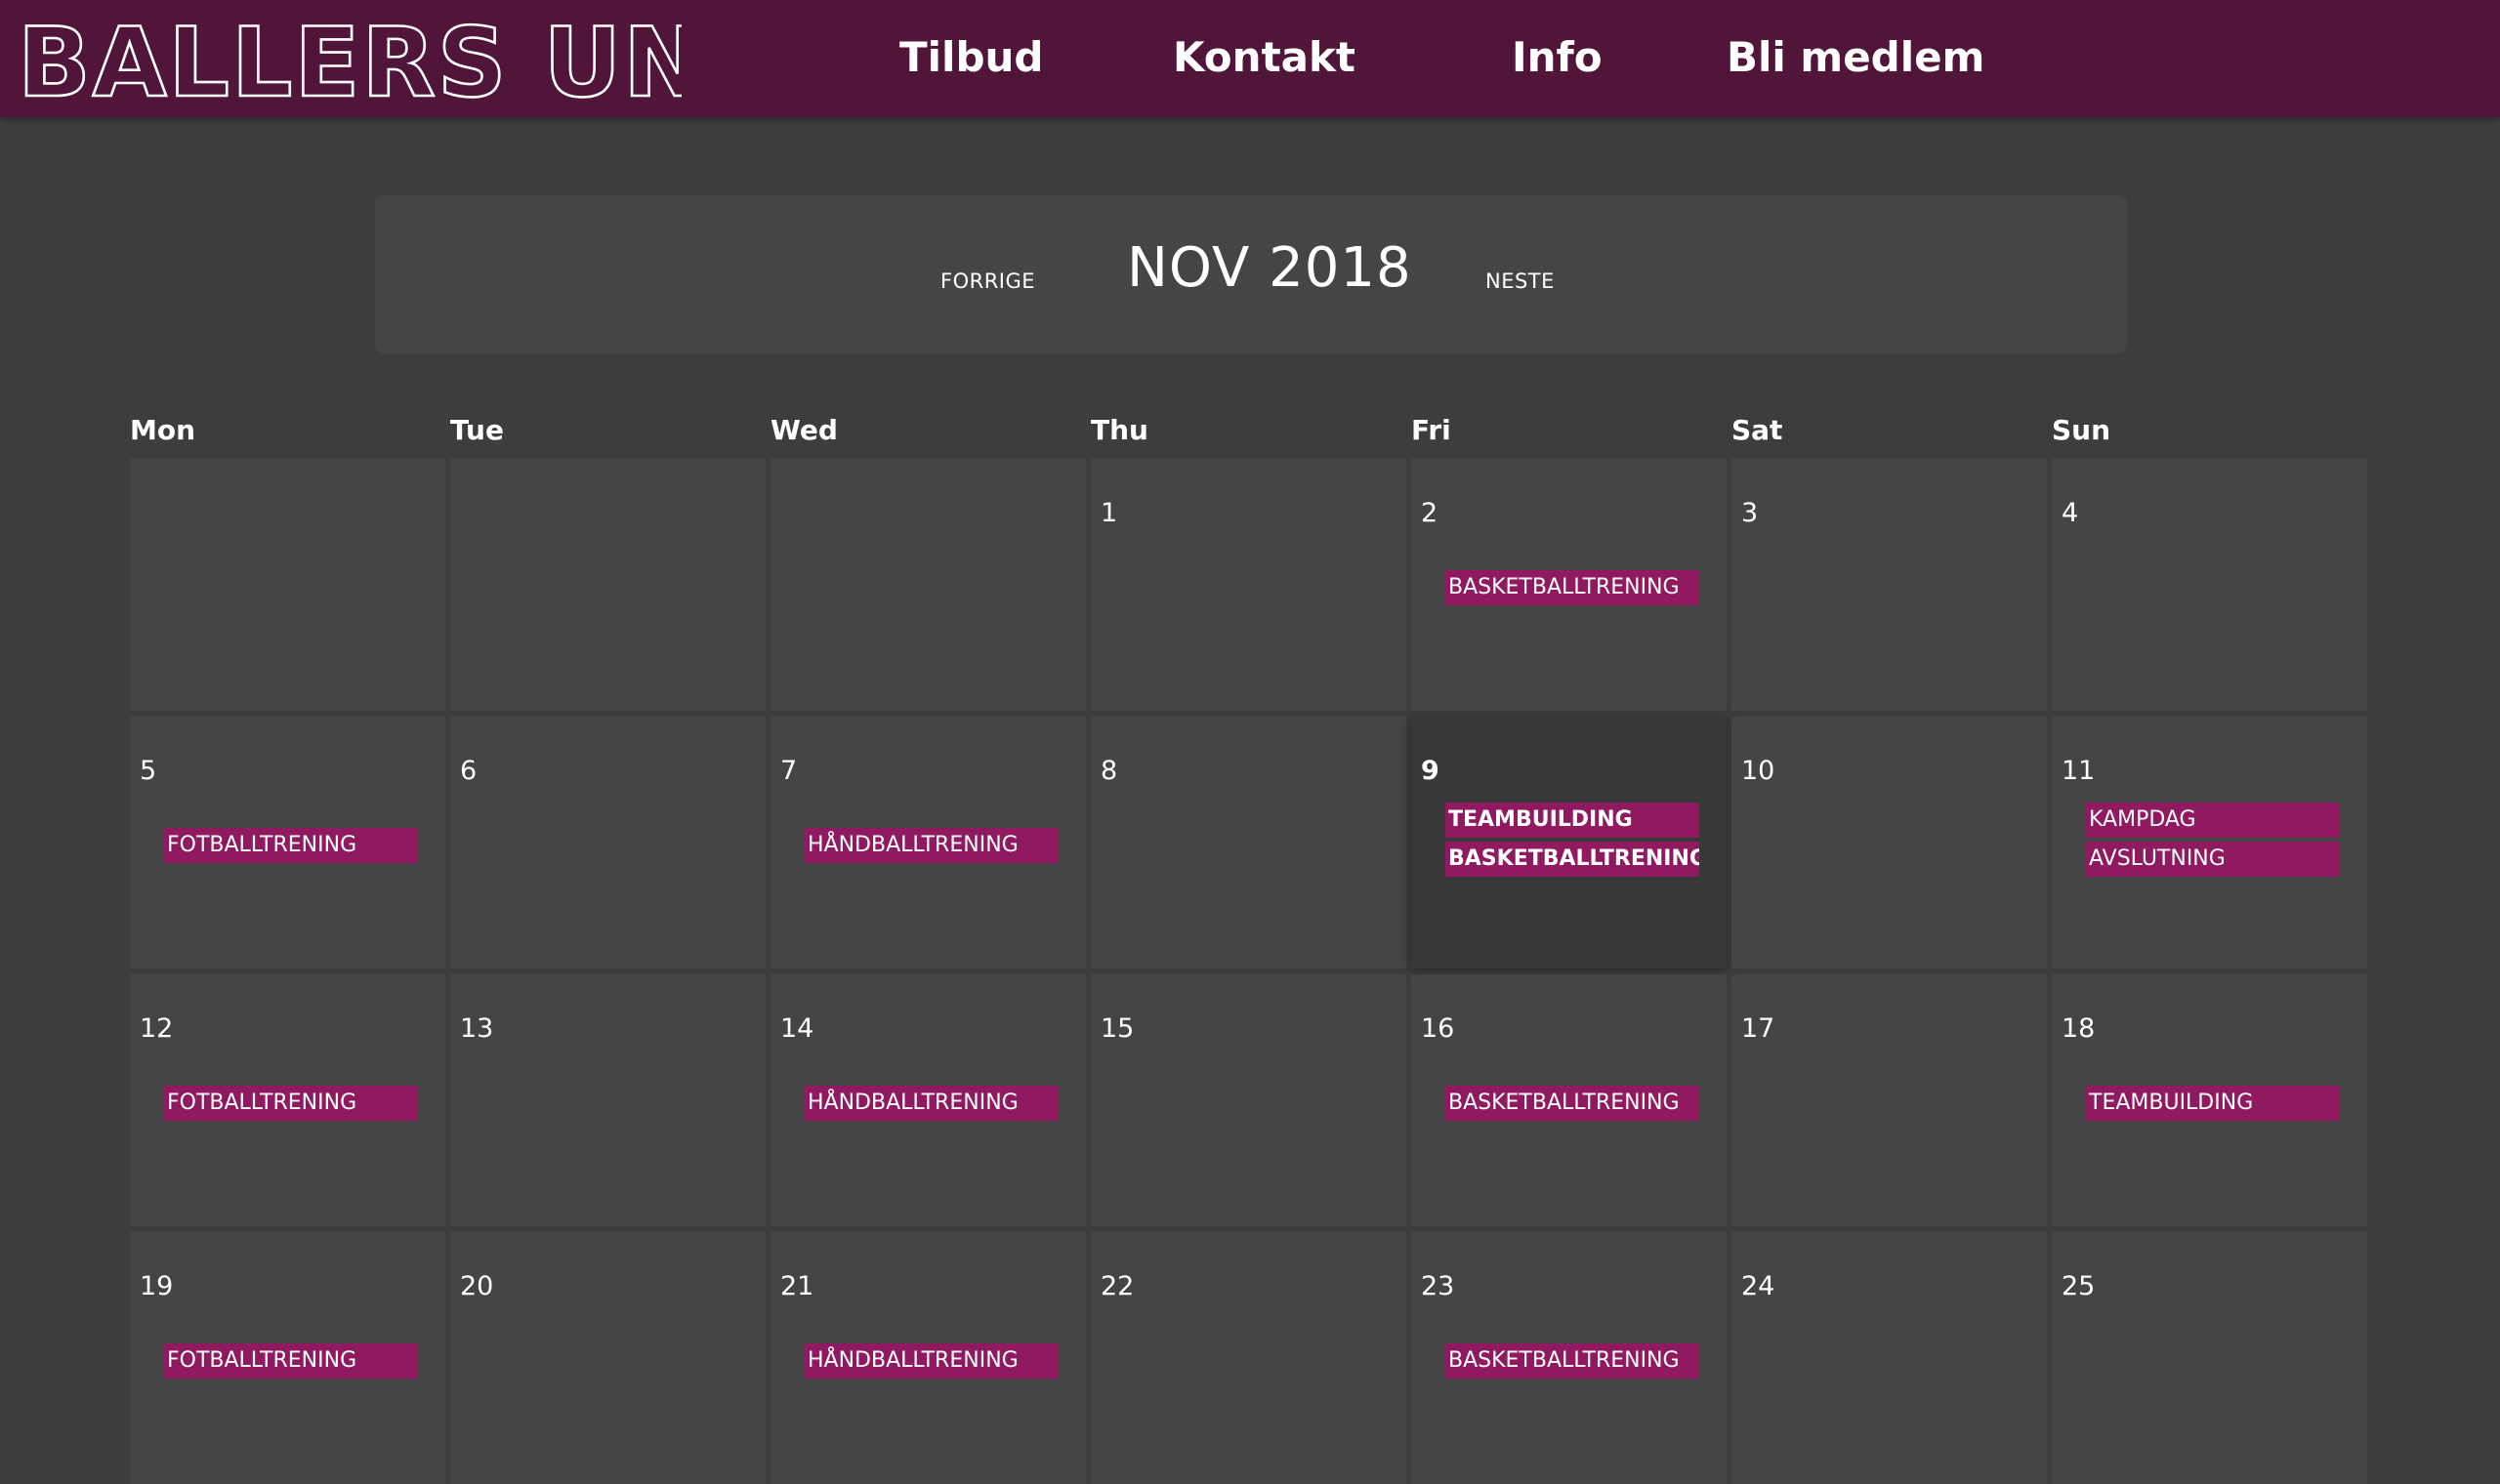 This screenshot has width=2500, height=1484. Describe the element at coordinates (797, 1029) in the screenshot. I see `day-number: 14` at that location.